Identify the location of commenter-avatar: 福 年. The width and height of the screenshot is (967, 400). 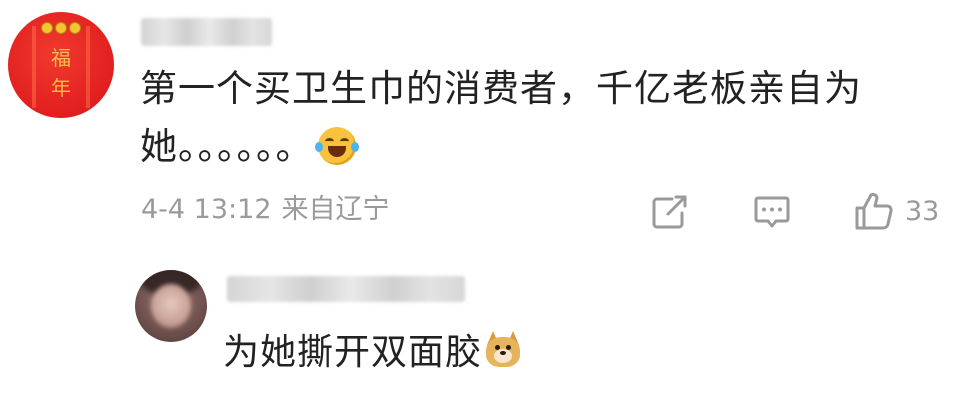
(61, 65).